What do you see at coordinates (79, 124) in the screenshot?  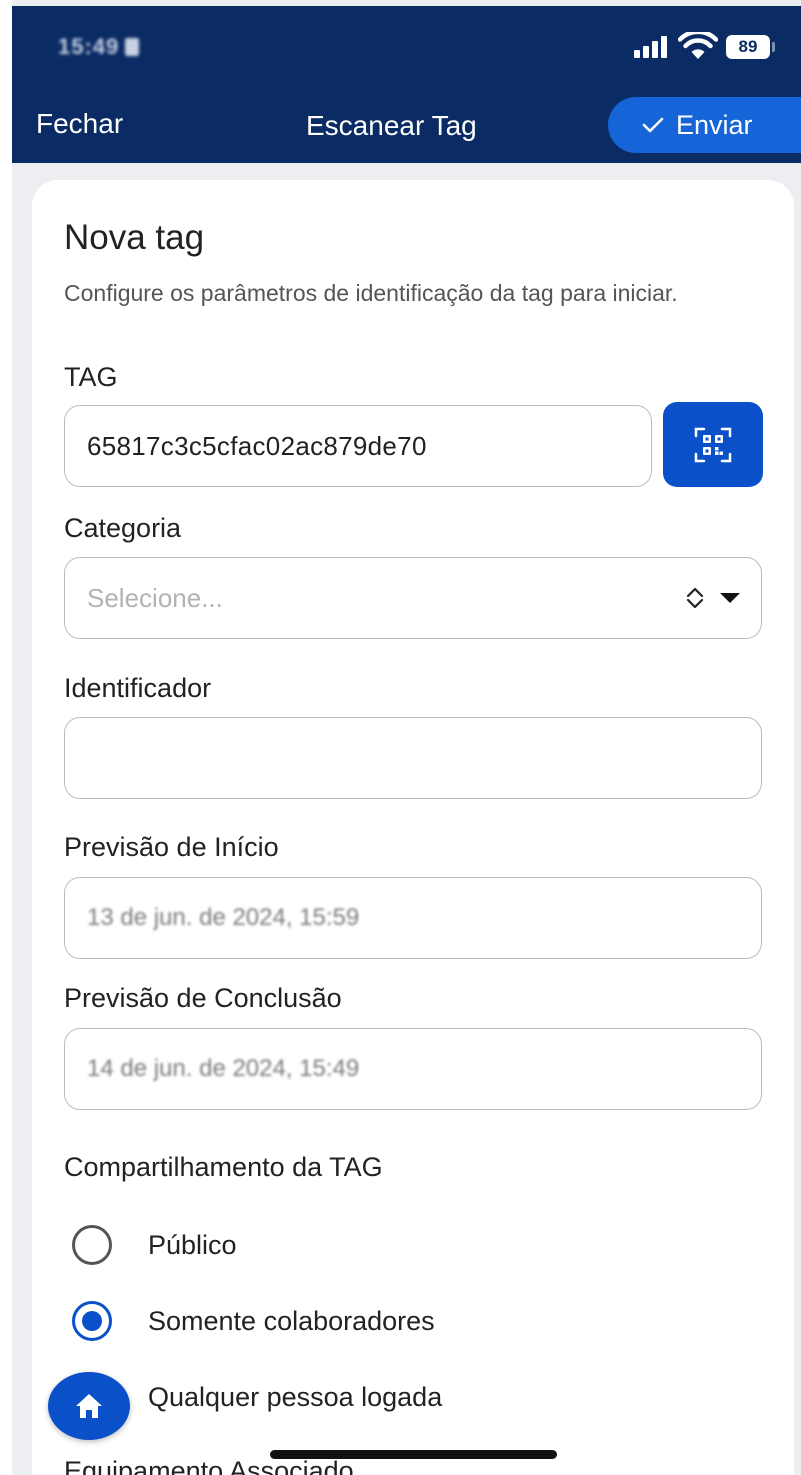 I see `close-button: Fechar` at bounding box center [79, 124].